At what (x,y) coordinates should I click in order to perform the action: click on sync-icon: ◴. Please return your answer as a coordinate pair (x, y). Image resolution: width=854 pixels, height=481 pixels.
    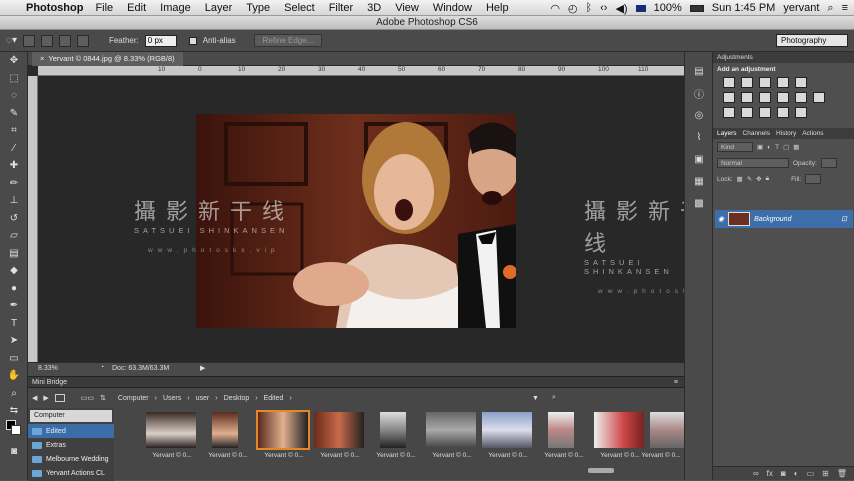
    Looking at the image, I should click on (573, 8).